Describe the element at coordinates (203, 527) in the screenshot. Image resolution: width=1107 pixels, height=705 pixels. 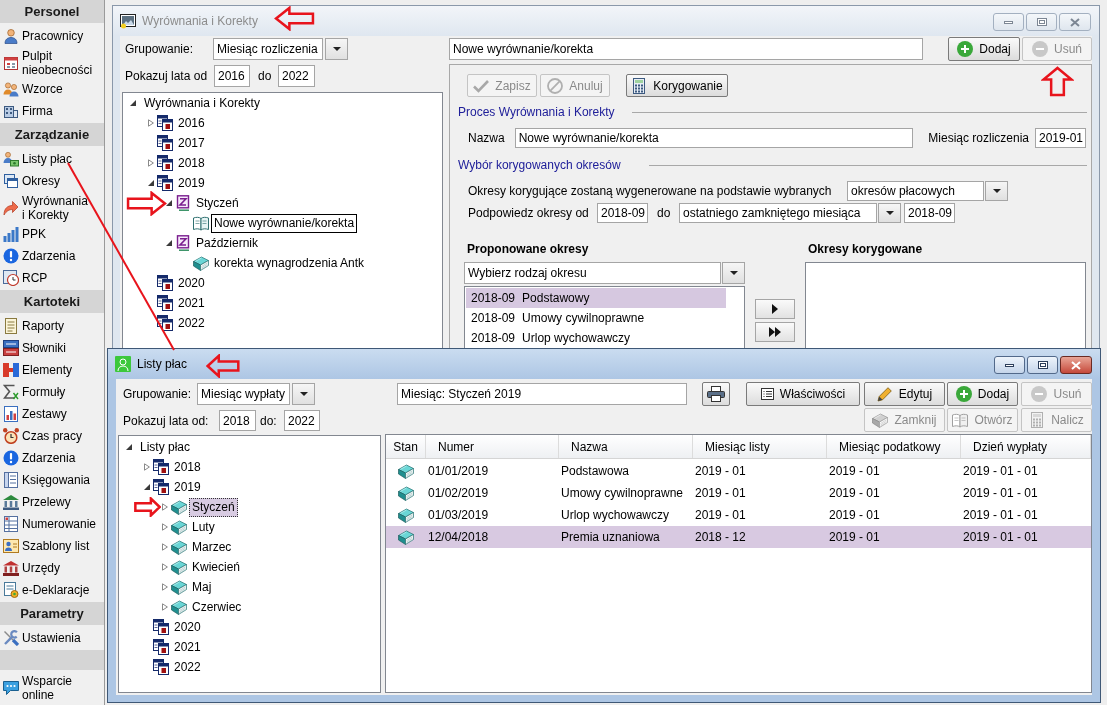
I see `tree-item: Luty` at that location.